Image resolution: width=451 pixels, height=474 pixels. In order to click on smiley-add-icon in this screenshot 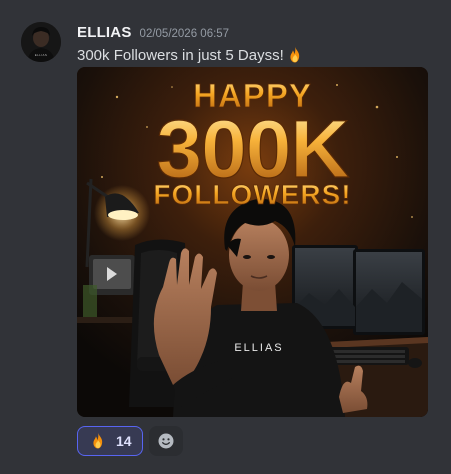, I will do `click(166, 441)`.